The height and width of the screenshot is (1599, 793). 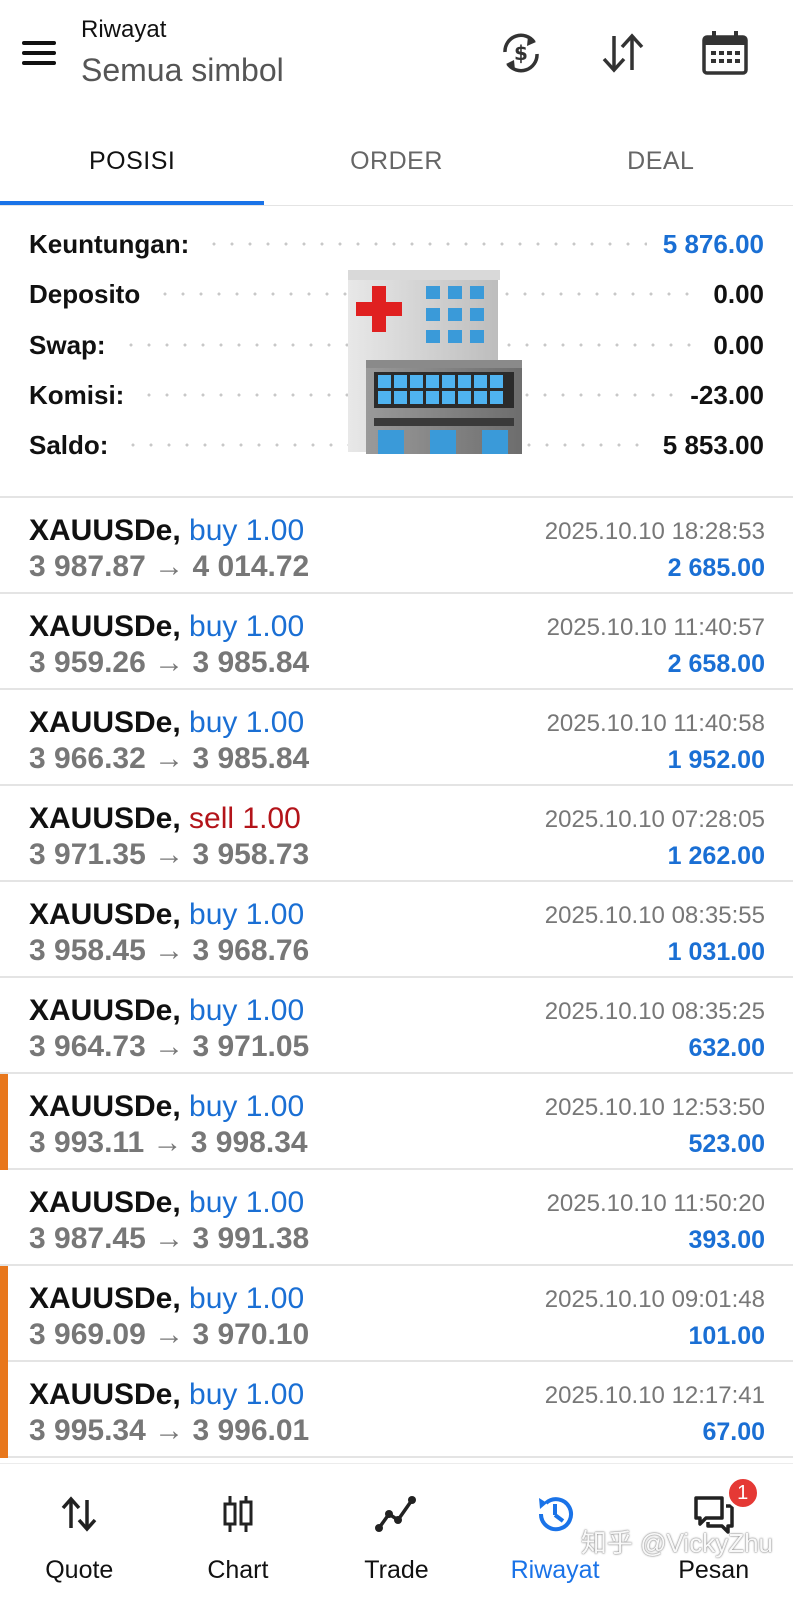 I want to click on deal-profit: 2 685.00, so click(x=716, y=568).